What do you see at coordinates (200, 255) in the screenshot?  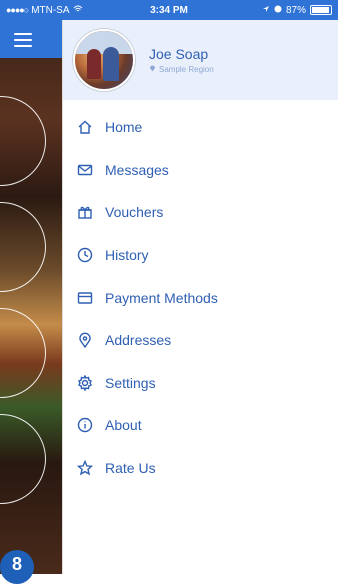 I see `menu-item-history: History` at bounding box center [200, 255].